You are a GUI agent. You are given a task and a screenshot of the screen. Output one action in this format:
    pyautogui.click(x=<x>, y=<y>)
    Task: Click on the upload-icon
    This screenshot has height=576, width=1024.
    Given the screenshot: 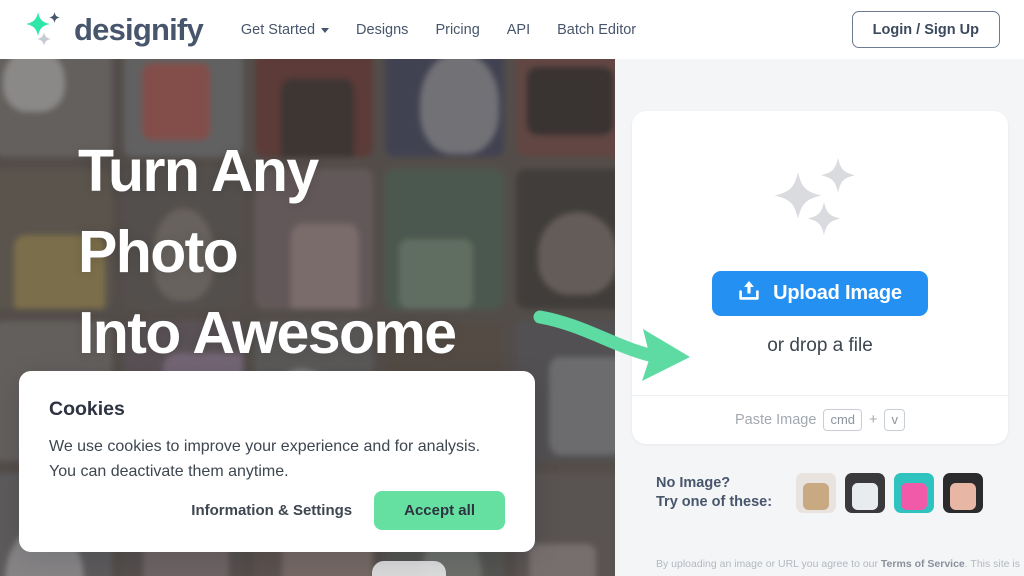 What is the action you would take?
    pyautogui.click(x=749, y=293)
    